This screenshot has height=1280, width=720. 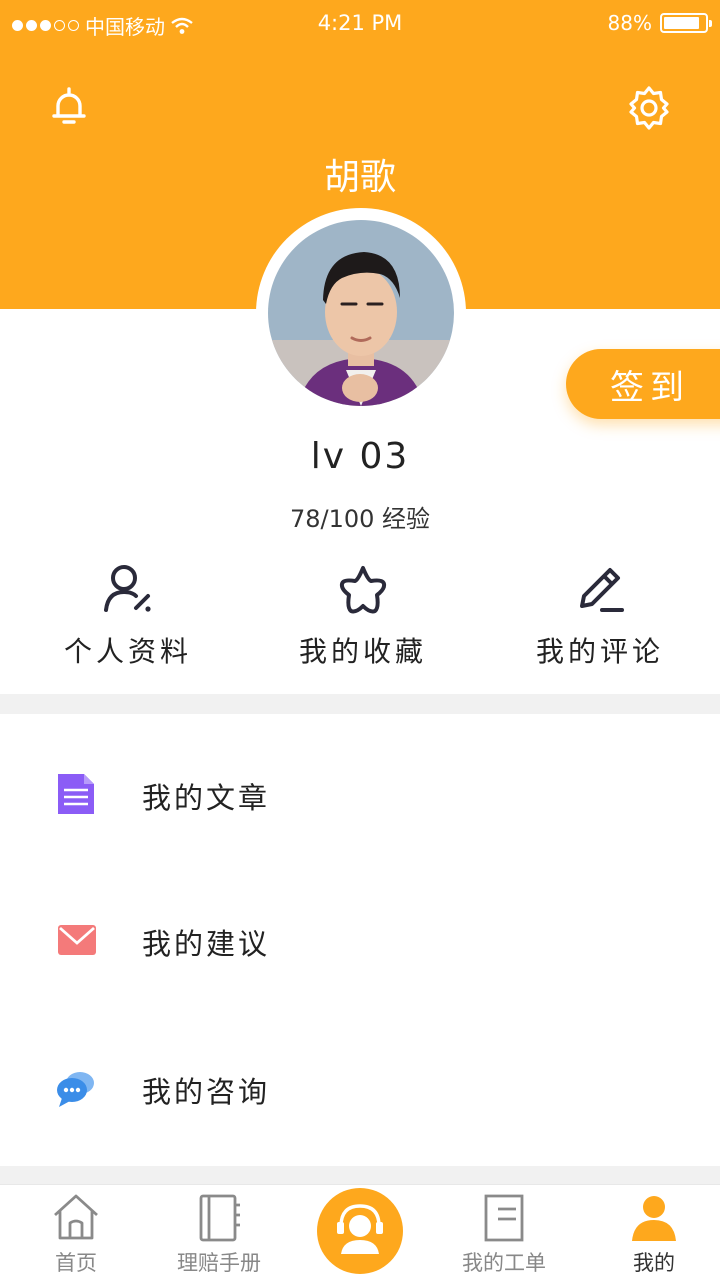 What do you see at coordinates (361, 313) in the screenshot?
I see `avatar` at bounding box center [361, 313].